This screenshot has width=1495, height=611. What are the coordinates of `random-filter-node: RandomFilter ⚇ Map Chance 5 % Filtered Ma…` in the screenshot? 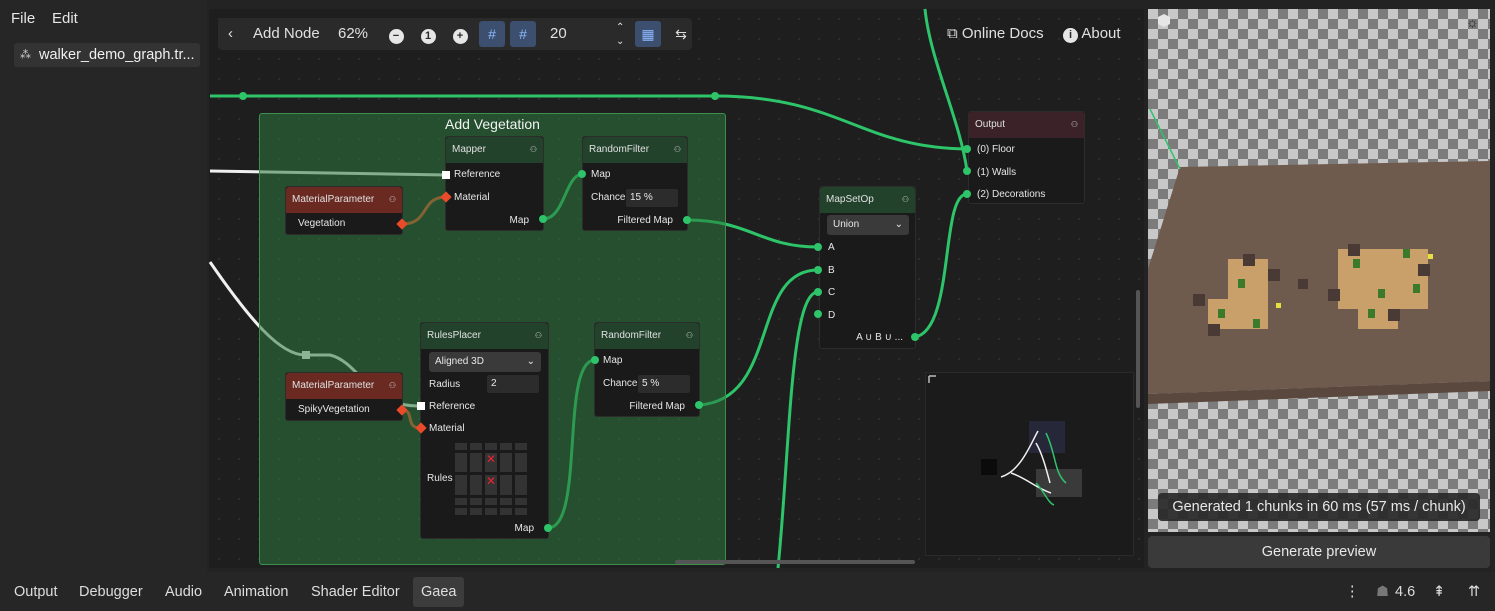 It's located at (647, 369).